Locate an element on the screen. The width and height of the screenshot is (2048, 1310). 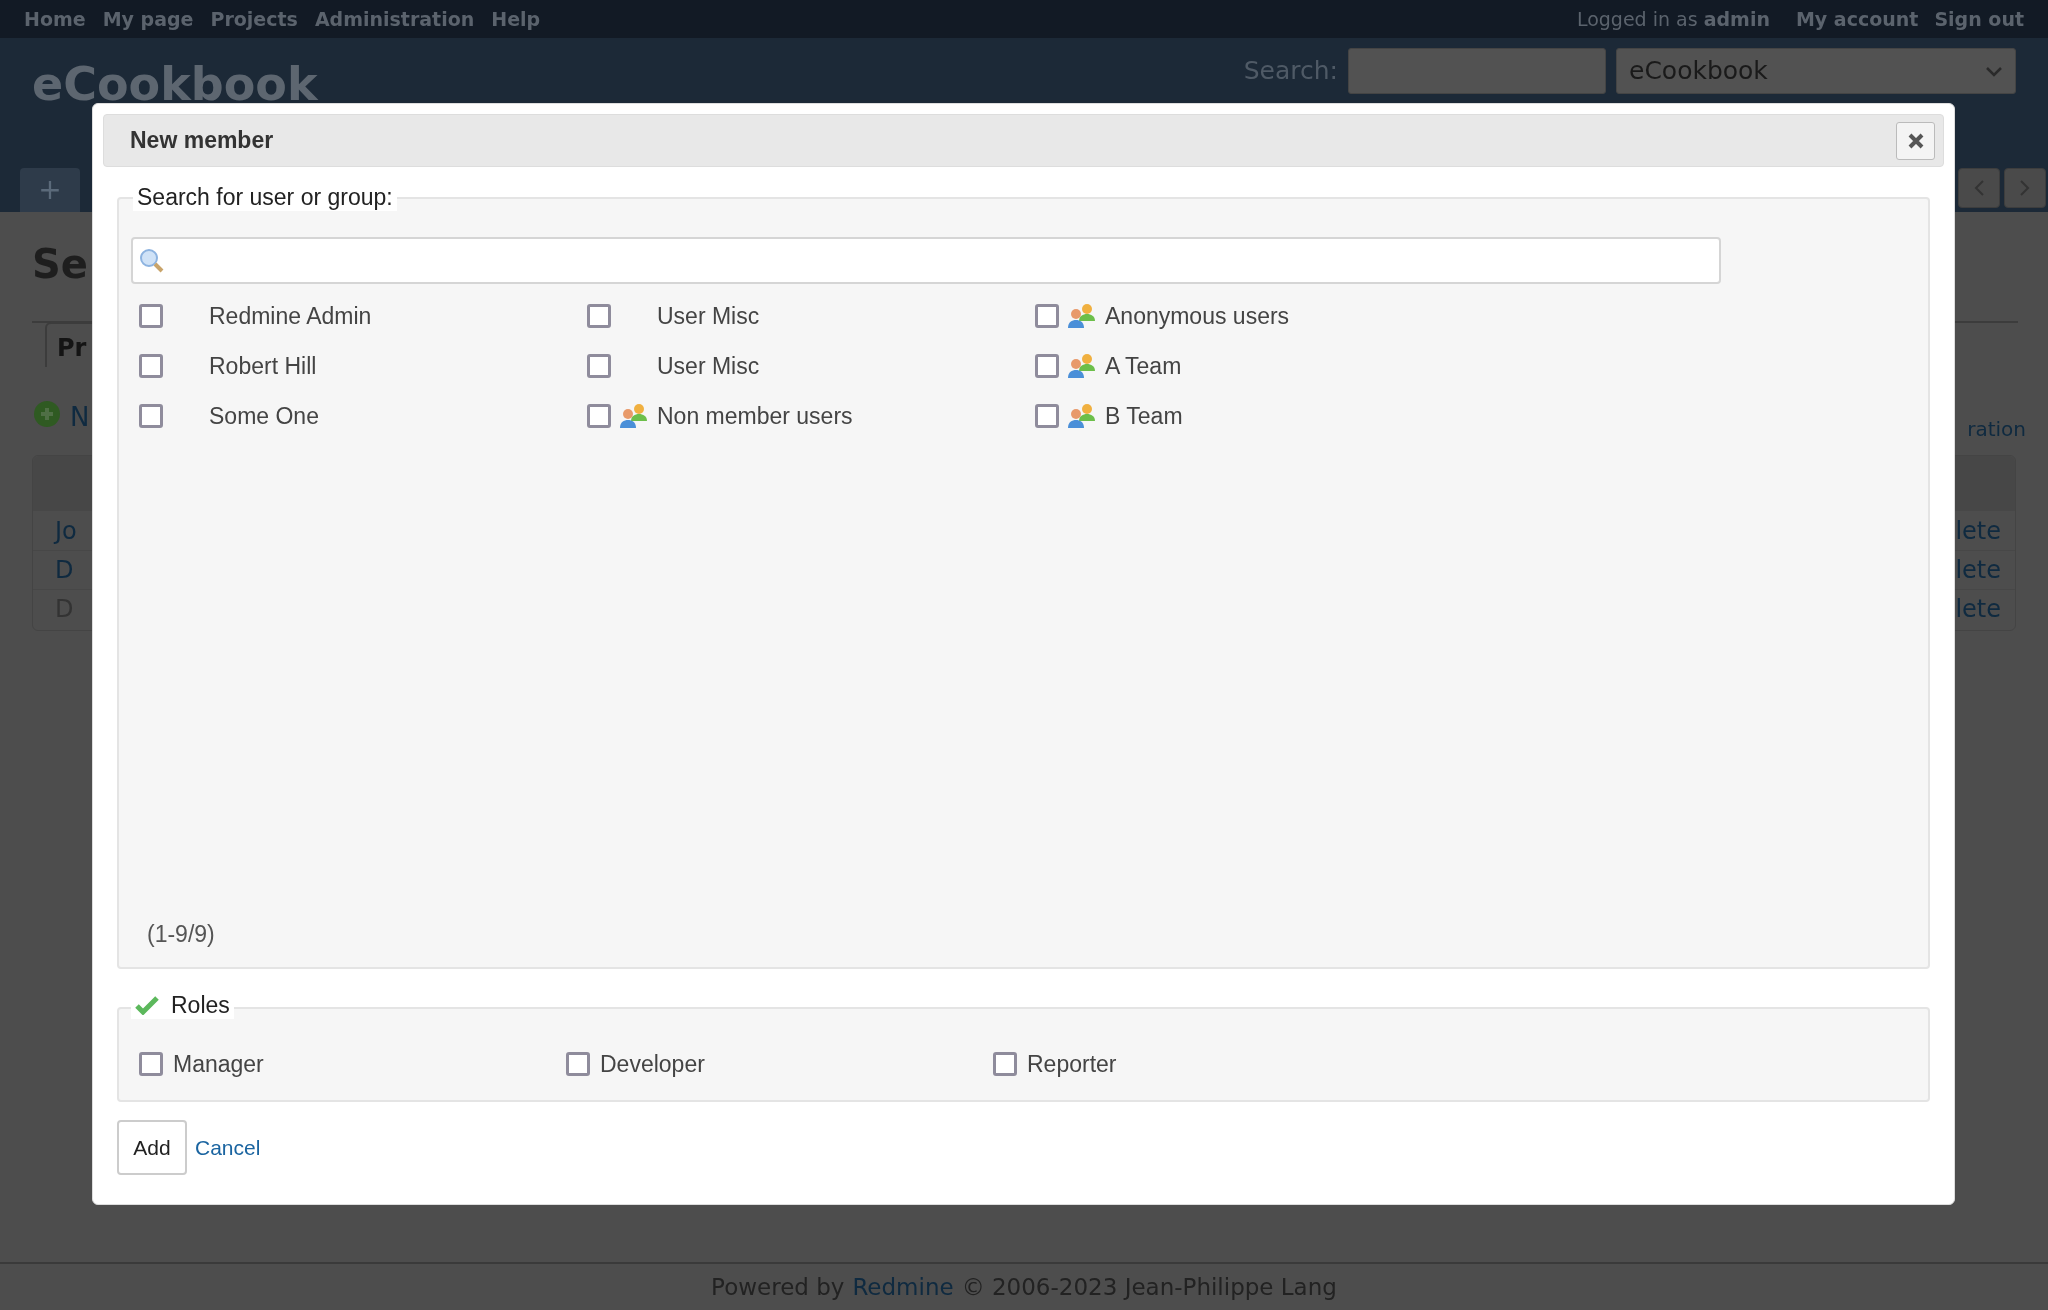
menu-link: Help is located at coordinates (516, 19).